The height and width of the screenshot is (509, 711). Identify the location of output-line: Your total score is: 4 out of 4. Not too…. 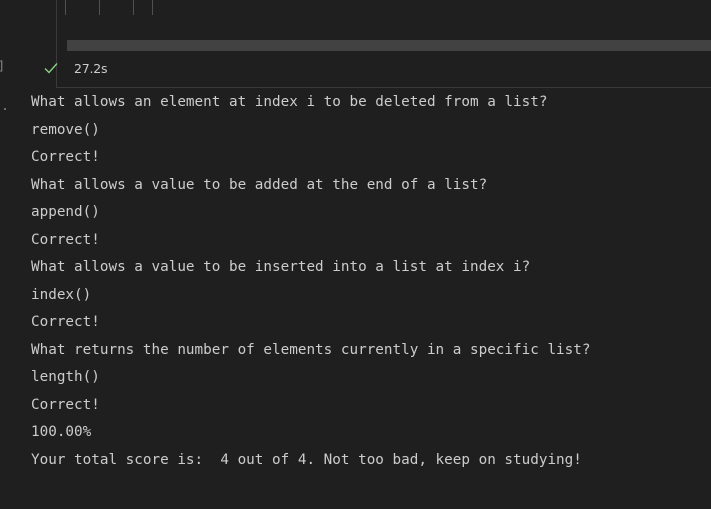
(306, 459).